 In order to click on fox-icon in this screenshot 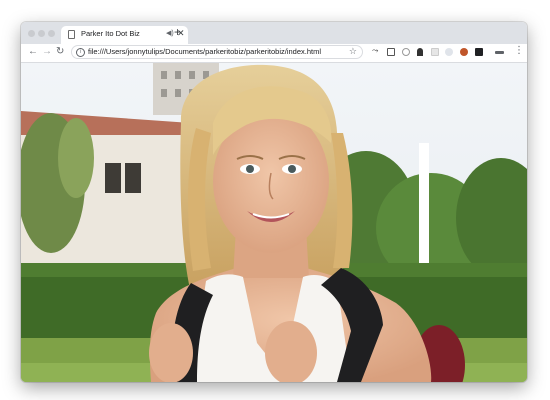, I will do `click(464, 52)`.